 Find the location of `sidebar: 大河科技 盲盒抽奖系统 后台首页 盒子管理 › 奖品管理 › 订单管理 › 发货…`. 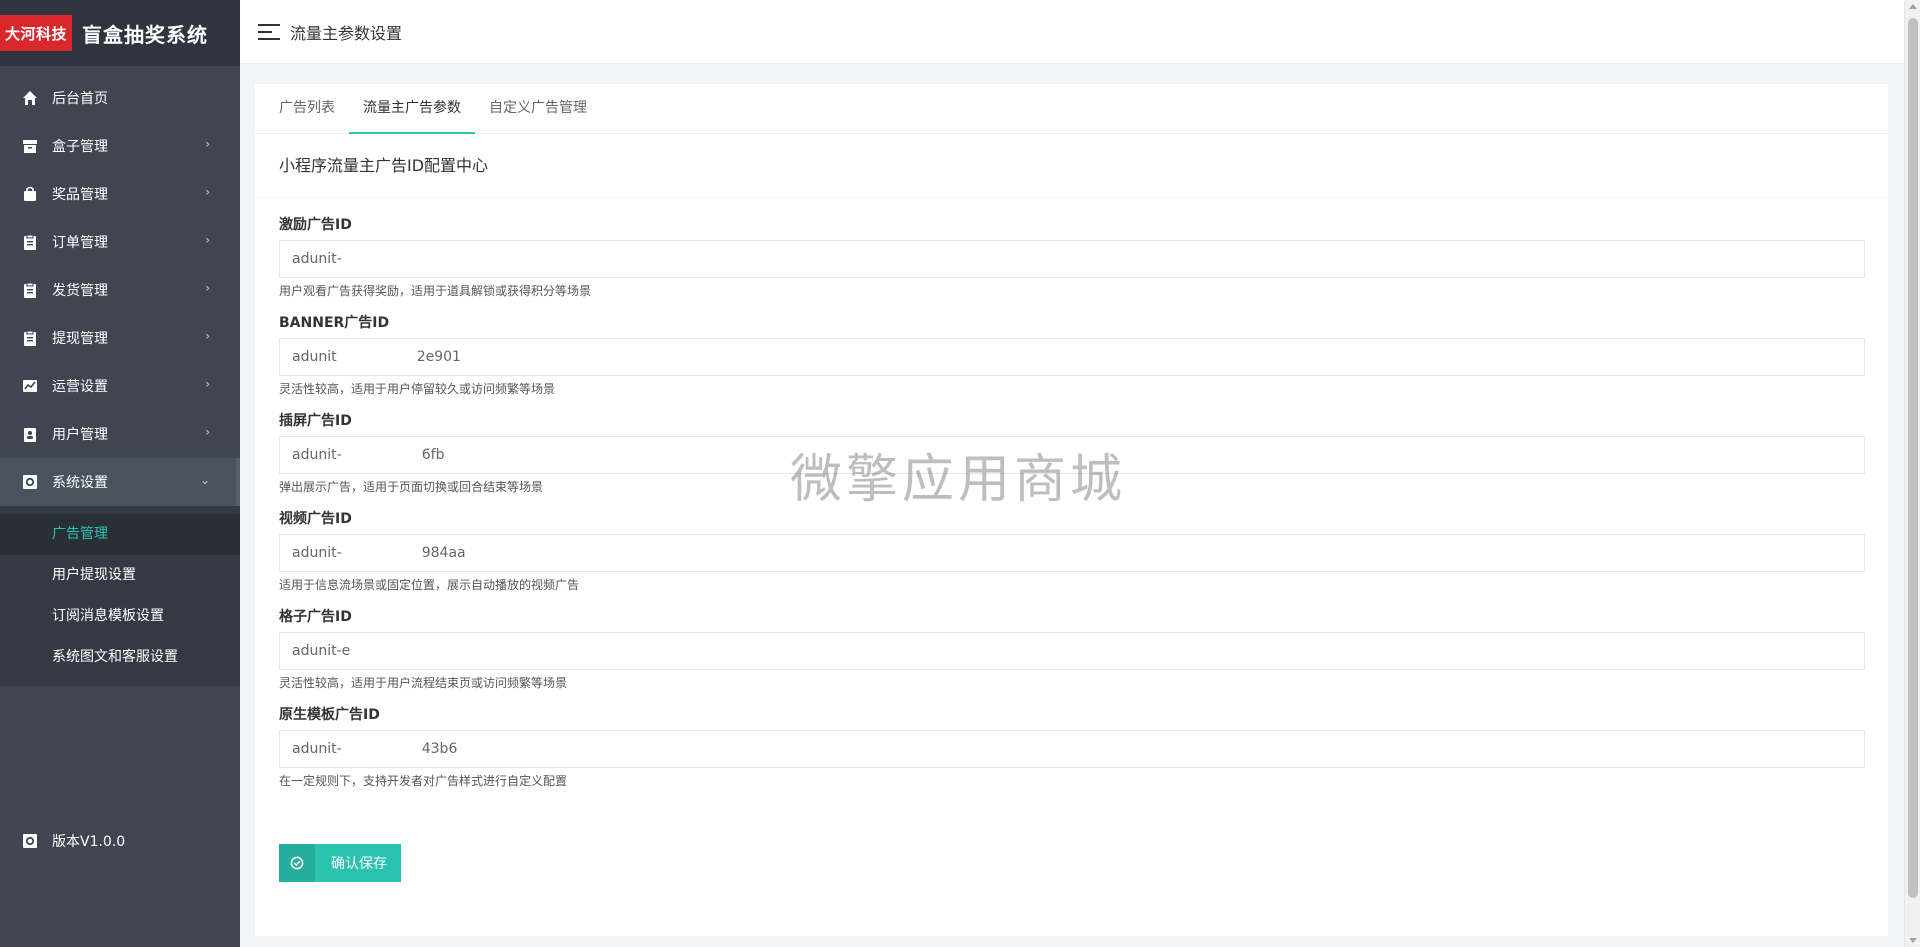

sidebar: 大河科技 盲盒抽奖系统 后台首页 盒子管理 › 奖品管理 › 订单管理 › 发货… is located at coordinates (120, 473).